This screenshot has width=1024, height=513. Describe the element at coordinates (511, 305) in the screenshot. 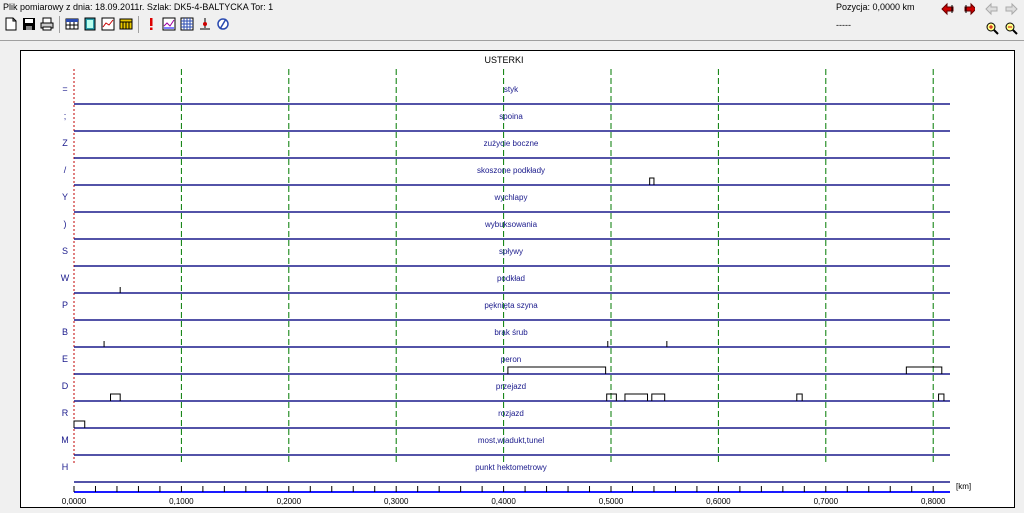

I see `row-label: pęknięta szyna` at that location.